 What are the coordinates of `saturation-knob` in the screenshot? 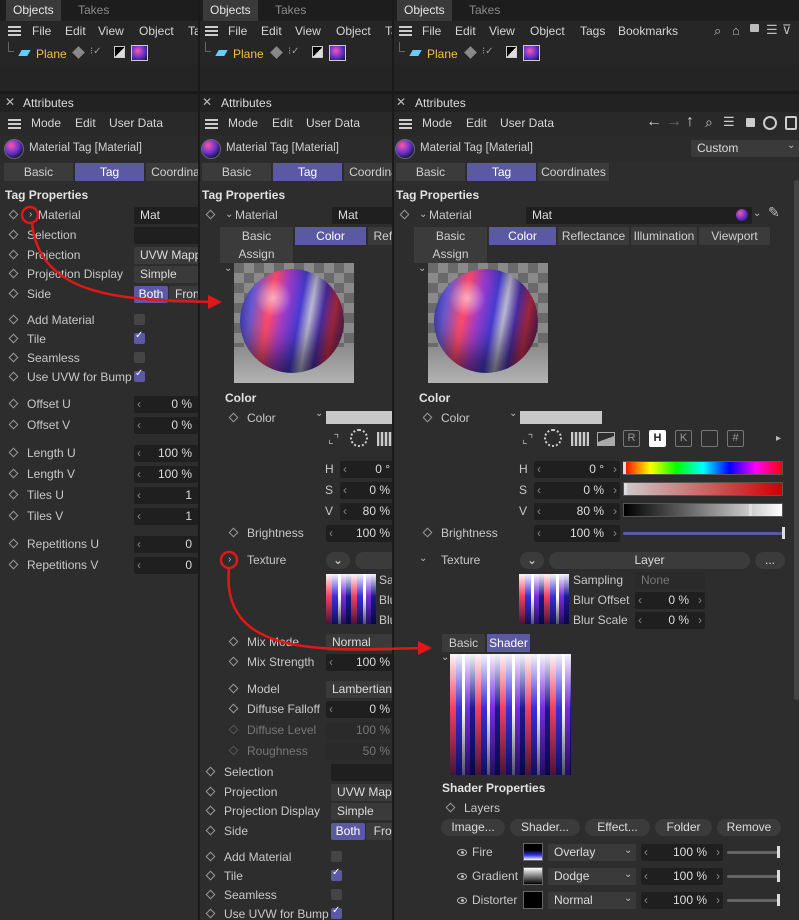 It's located at (625, 489).